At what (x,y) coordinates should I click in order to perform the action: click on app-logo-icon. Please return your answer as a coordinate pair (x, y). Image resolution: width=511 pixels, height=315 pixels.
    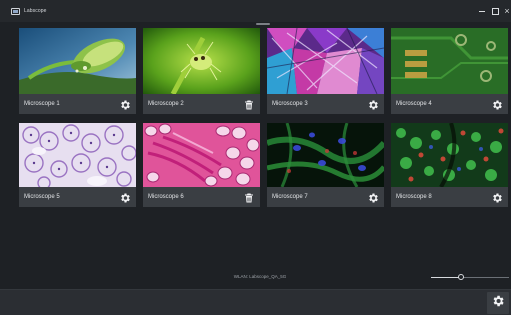
    Looking at the image, I should click on (15, 11).